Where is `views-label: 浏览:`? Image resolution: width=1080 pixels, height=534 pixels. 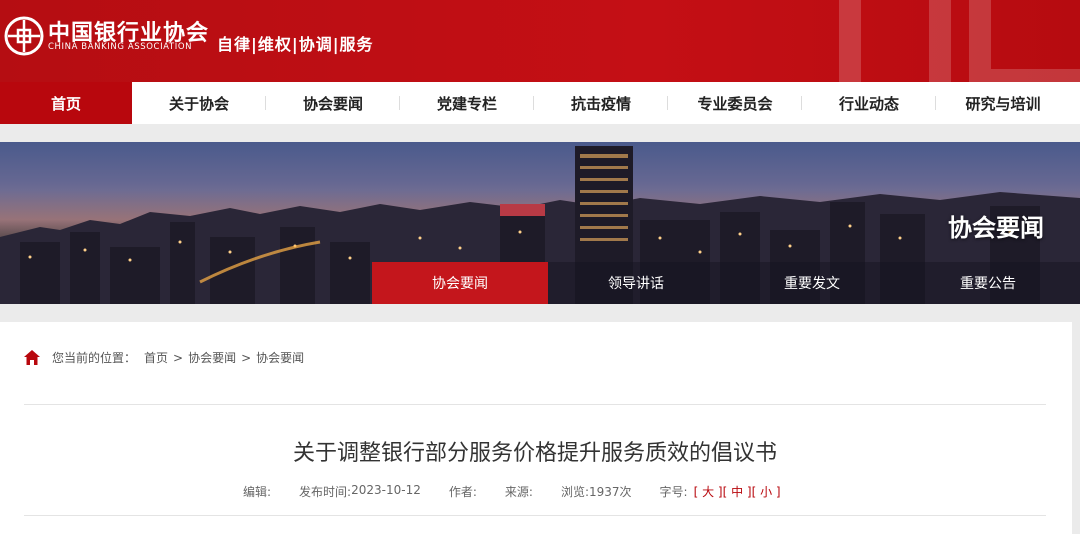 views-label: 浏览: is located at coordinates (574, 492).